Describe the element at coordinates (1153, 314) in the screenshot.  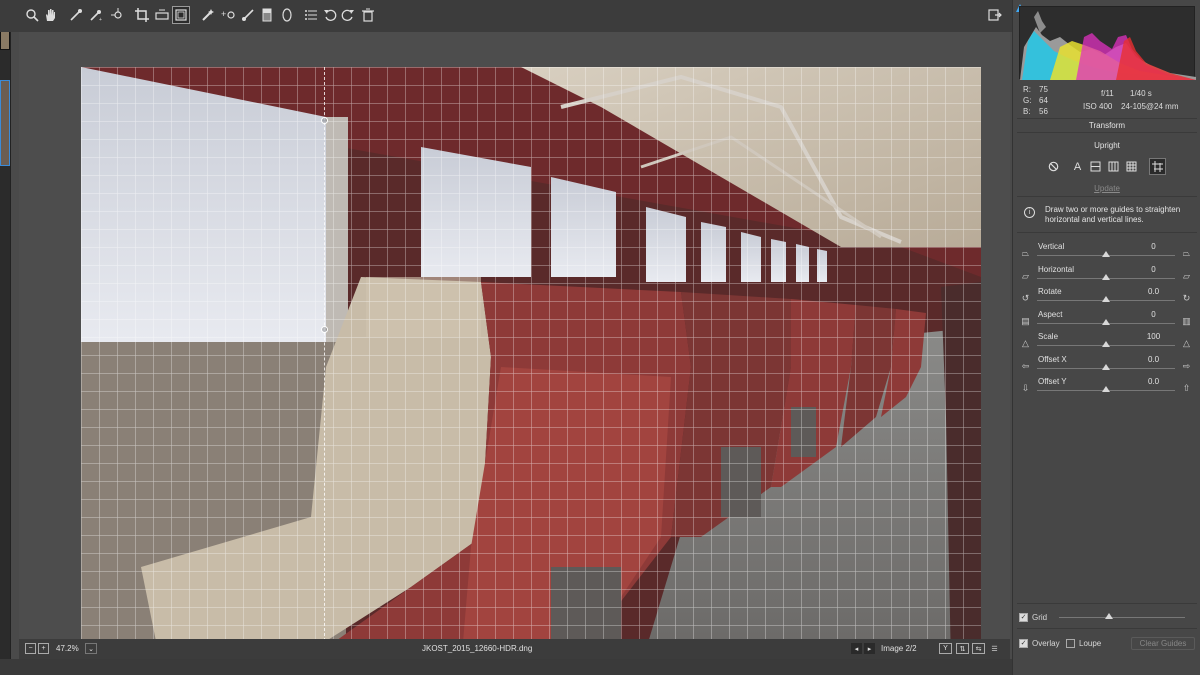
I see `aspect-value: 0` at that location.